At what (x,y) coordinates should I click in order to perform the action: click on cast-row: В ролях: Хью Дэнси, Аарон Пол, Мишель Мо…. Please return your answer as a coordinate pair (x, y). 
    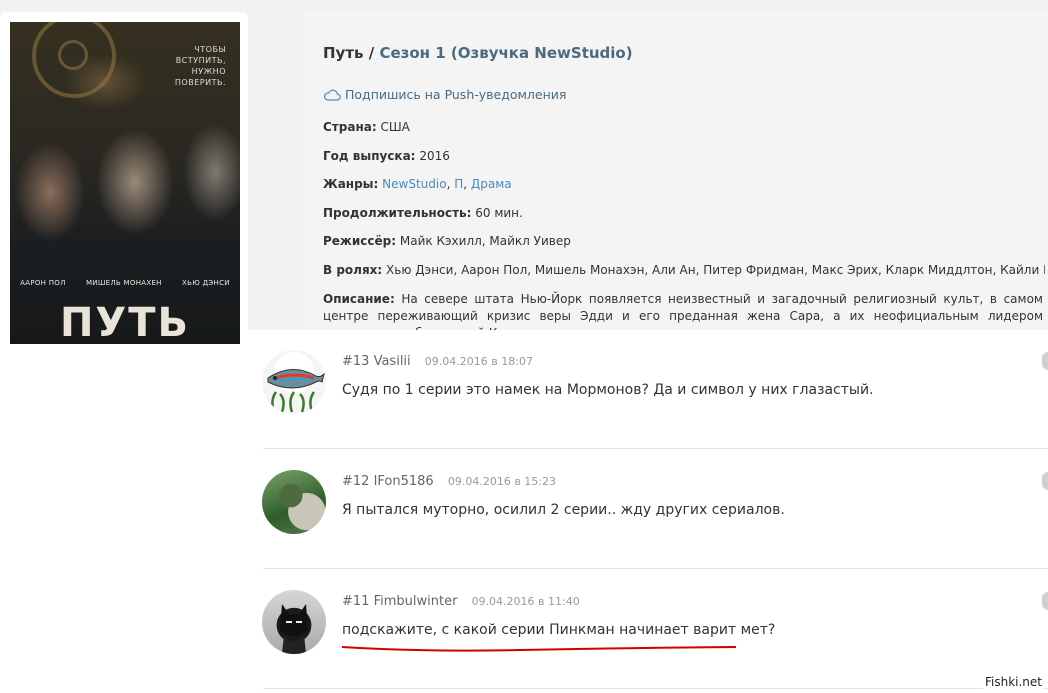
    Looking at the image, I should click on (684, 277).